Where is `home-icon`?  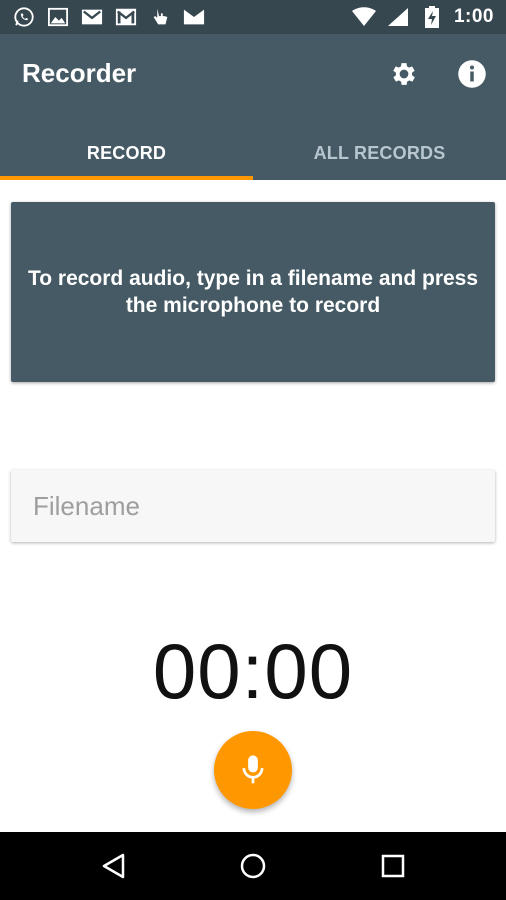 home-icon is located at coordinates (253, 866).